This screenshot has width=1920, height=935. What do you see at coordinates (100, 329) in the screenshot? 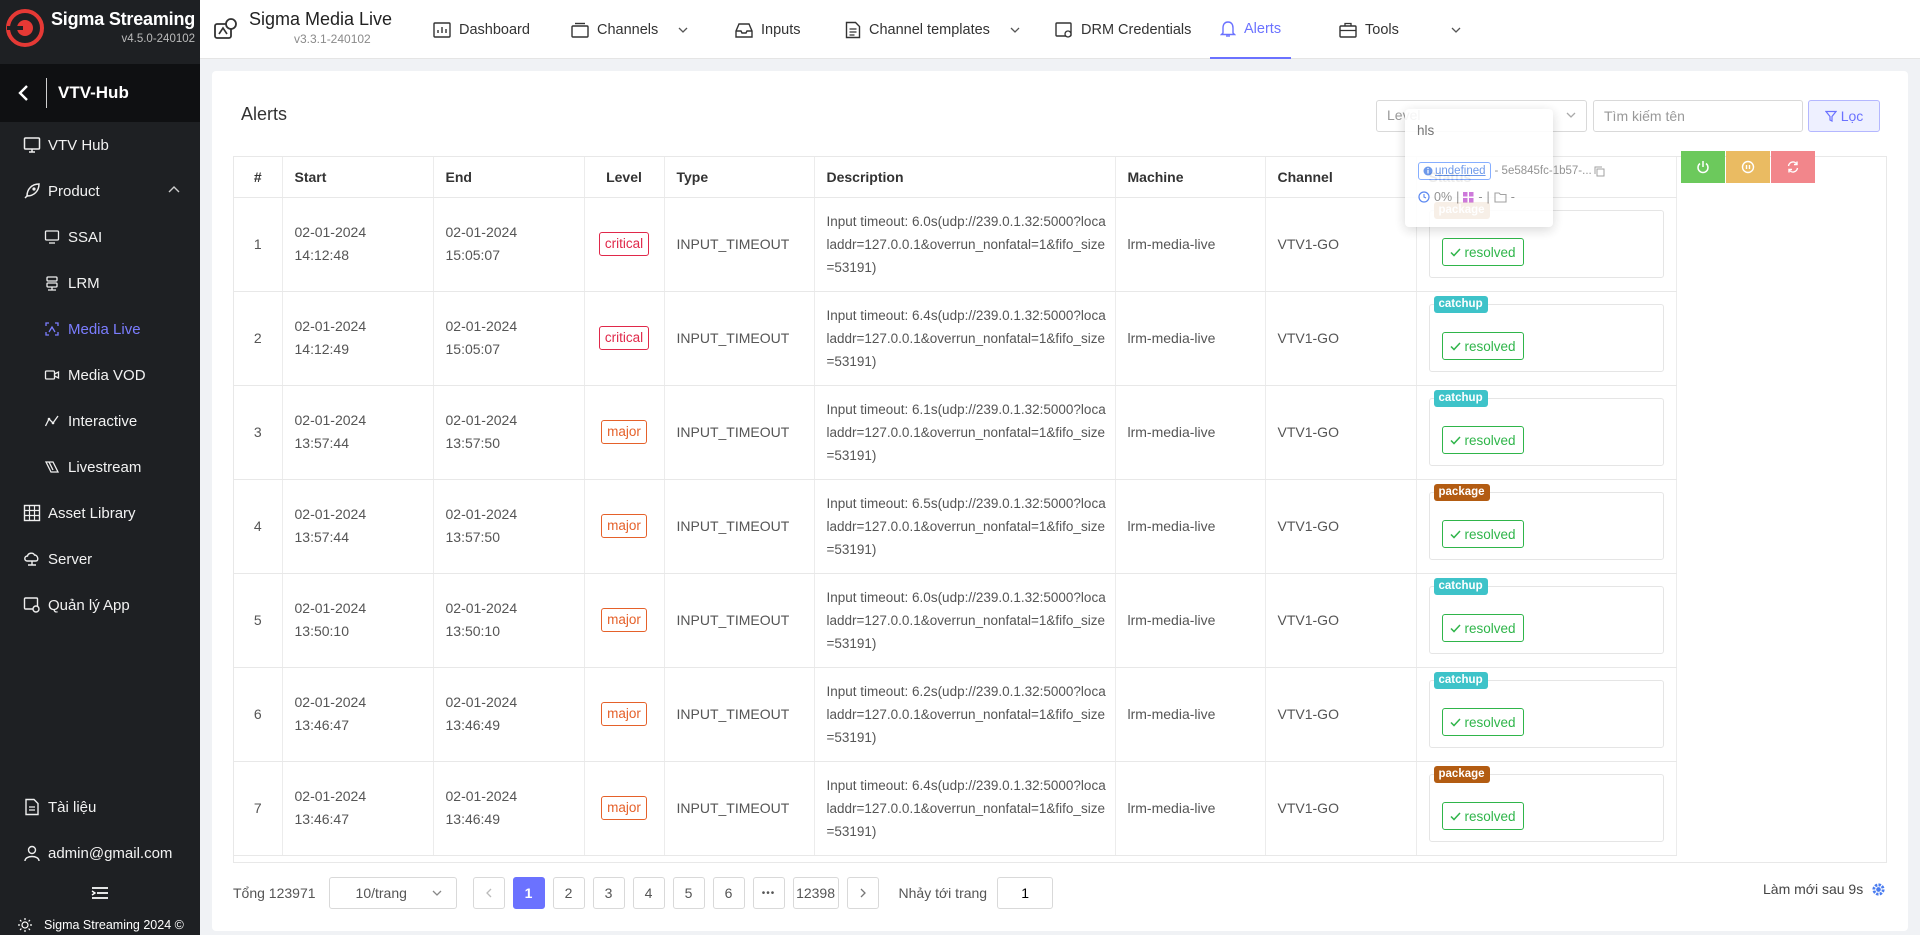
I see `sidebar-item-media-live: Media Live` at bounding box center [100, 329].